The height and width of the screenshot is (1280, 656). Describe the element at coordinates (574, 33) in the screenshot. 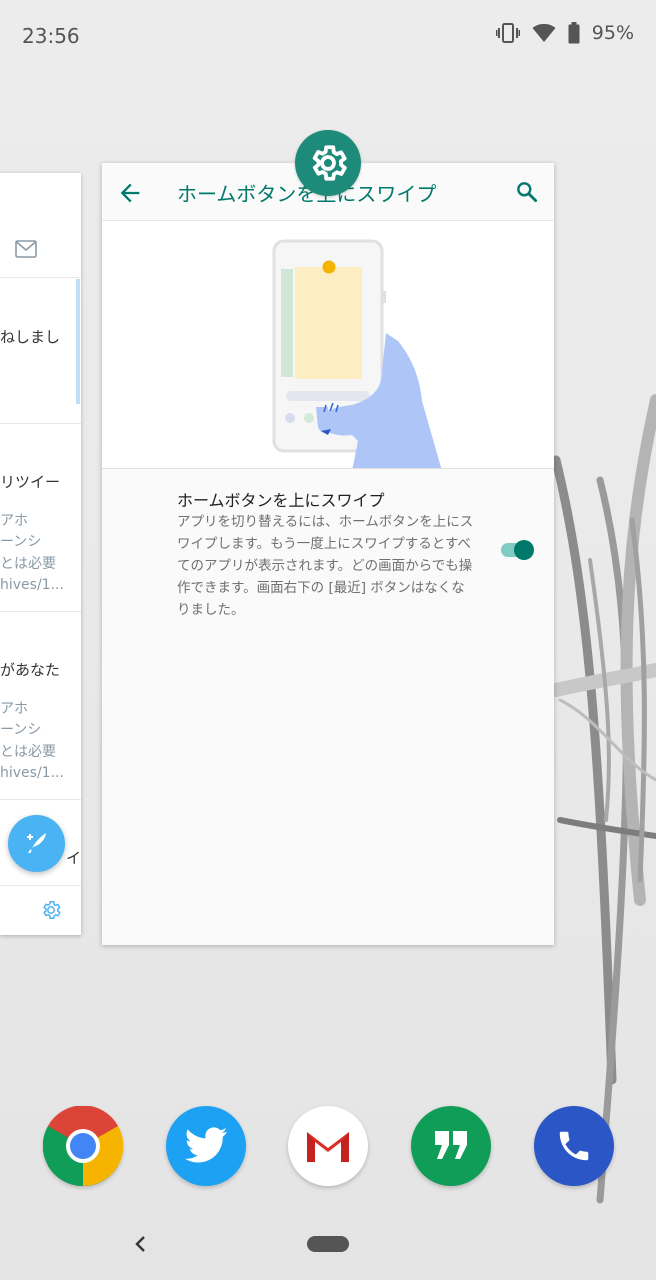

I see `battery-icon` at that location.